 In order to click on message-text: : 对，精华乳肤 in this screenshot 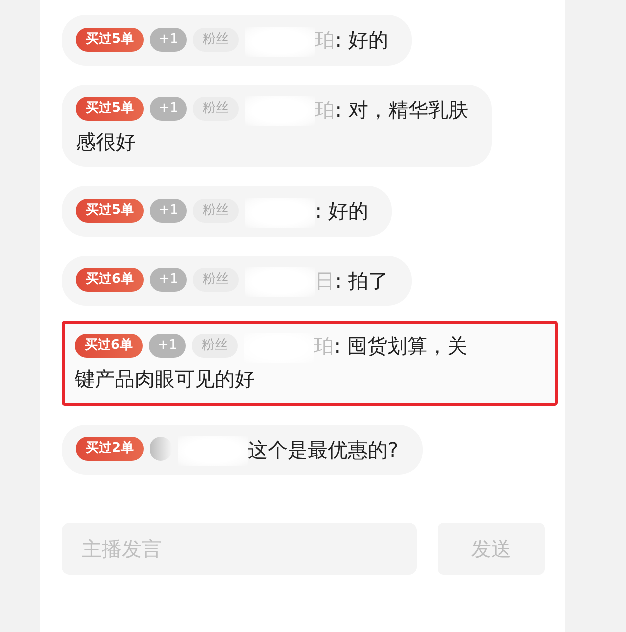, I will do `click(401, 110)`.